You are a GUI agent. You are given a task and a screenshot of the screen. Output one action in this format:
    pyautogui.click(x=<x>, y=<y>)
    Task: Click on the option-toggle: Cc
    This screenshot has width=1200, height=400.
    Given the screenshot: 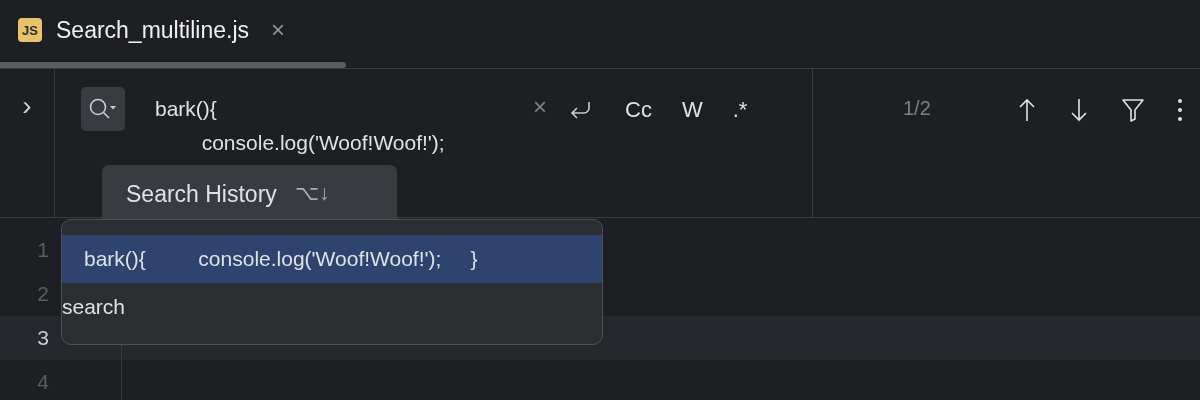 What is the action you would take?
    pyautogui.click(x=638, y=110)
    